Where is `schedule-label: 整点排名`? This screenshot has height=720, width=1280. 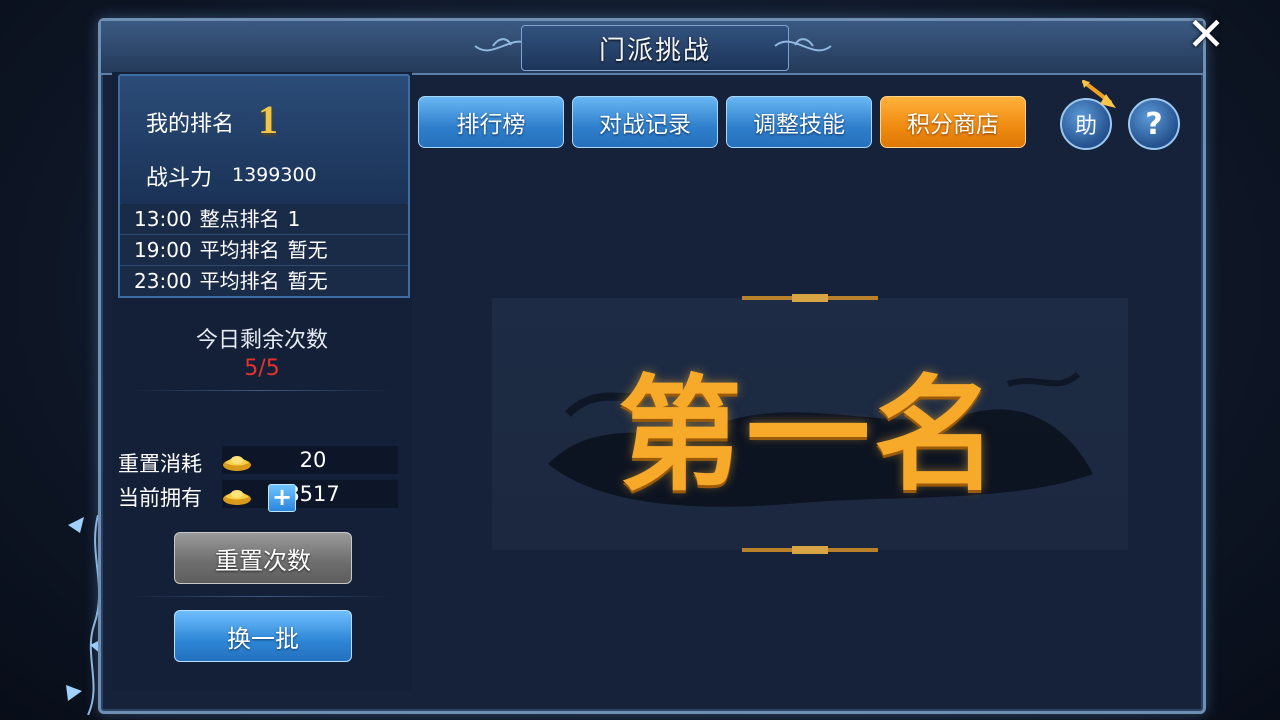 schedule-label: 整点排名 is located at coordinates (239, 219).